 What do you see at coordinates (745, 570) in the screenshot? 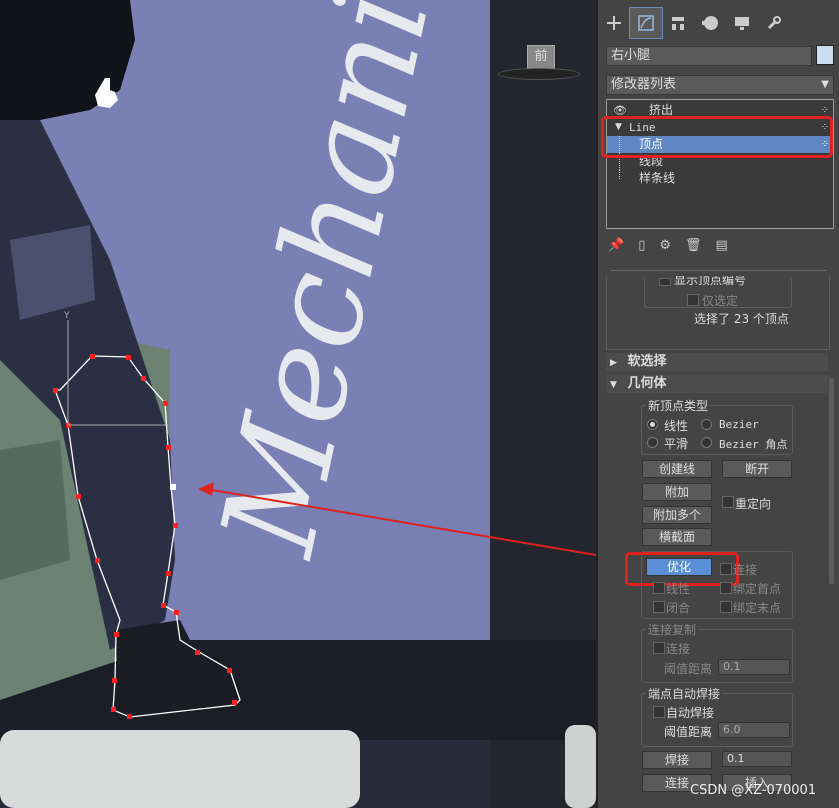
I see `connect-label: 连接` at bounding box center [745, 570].